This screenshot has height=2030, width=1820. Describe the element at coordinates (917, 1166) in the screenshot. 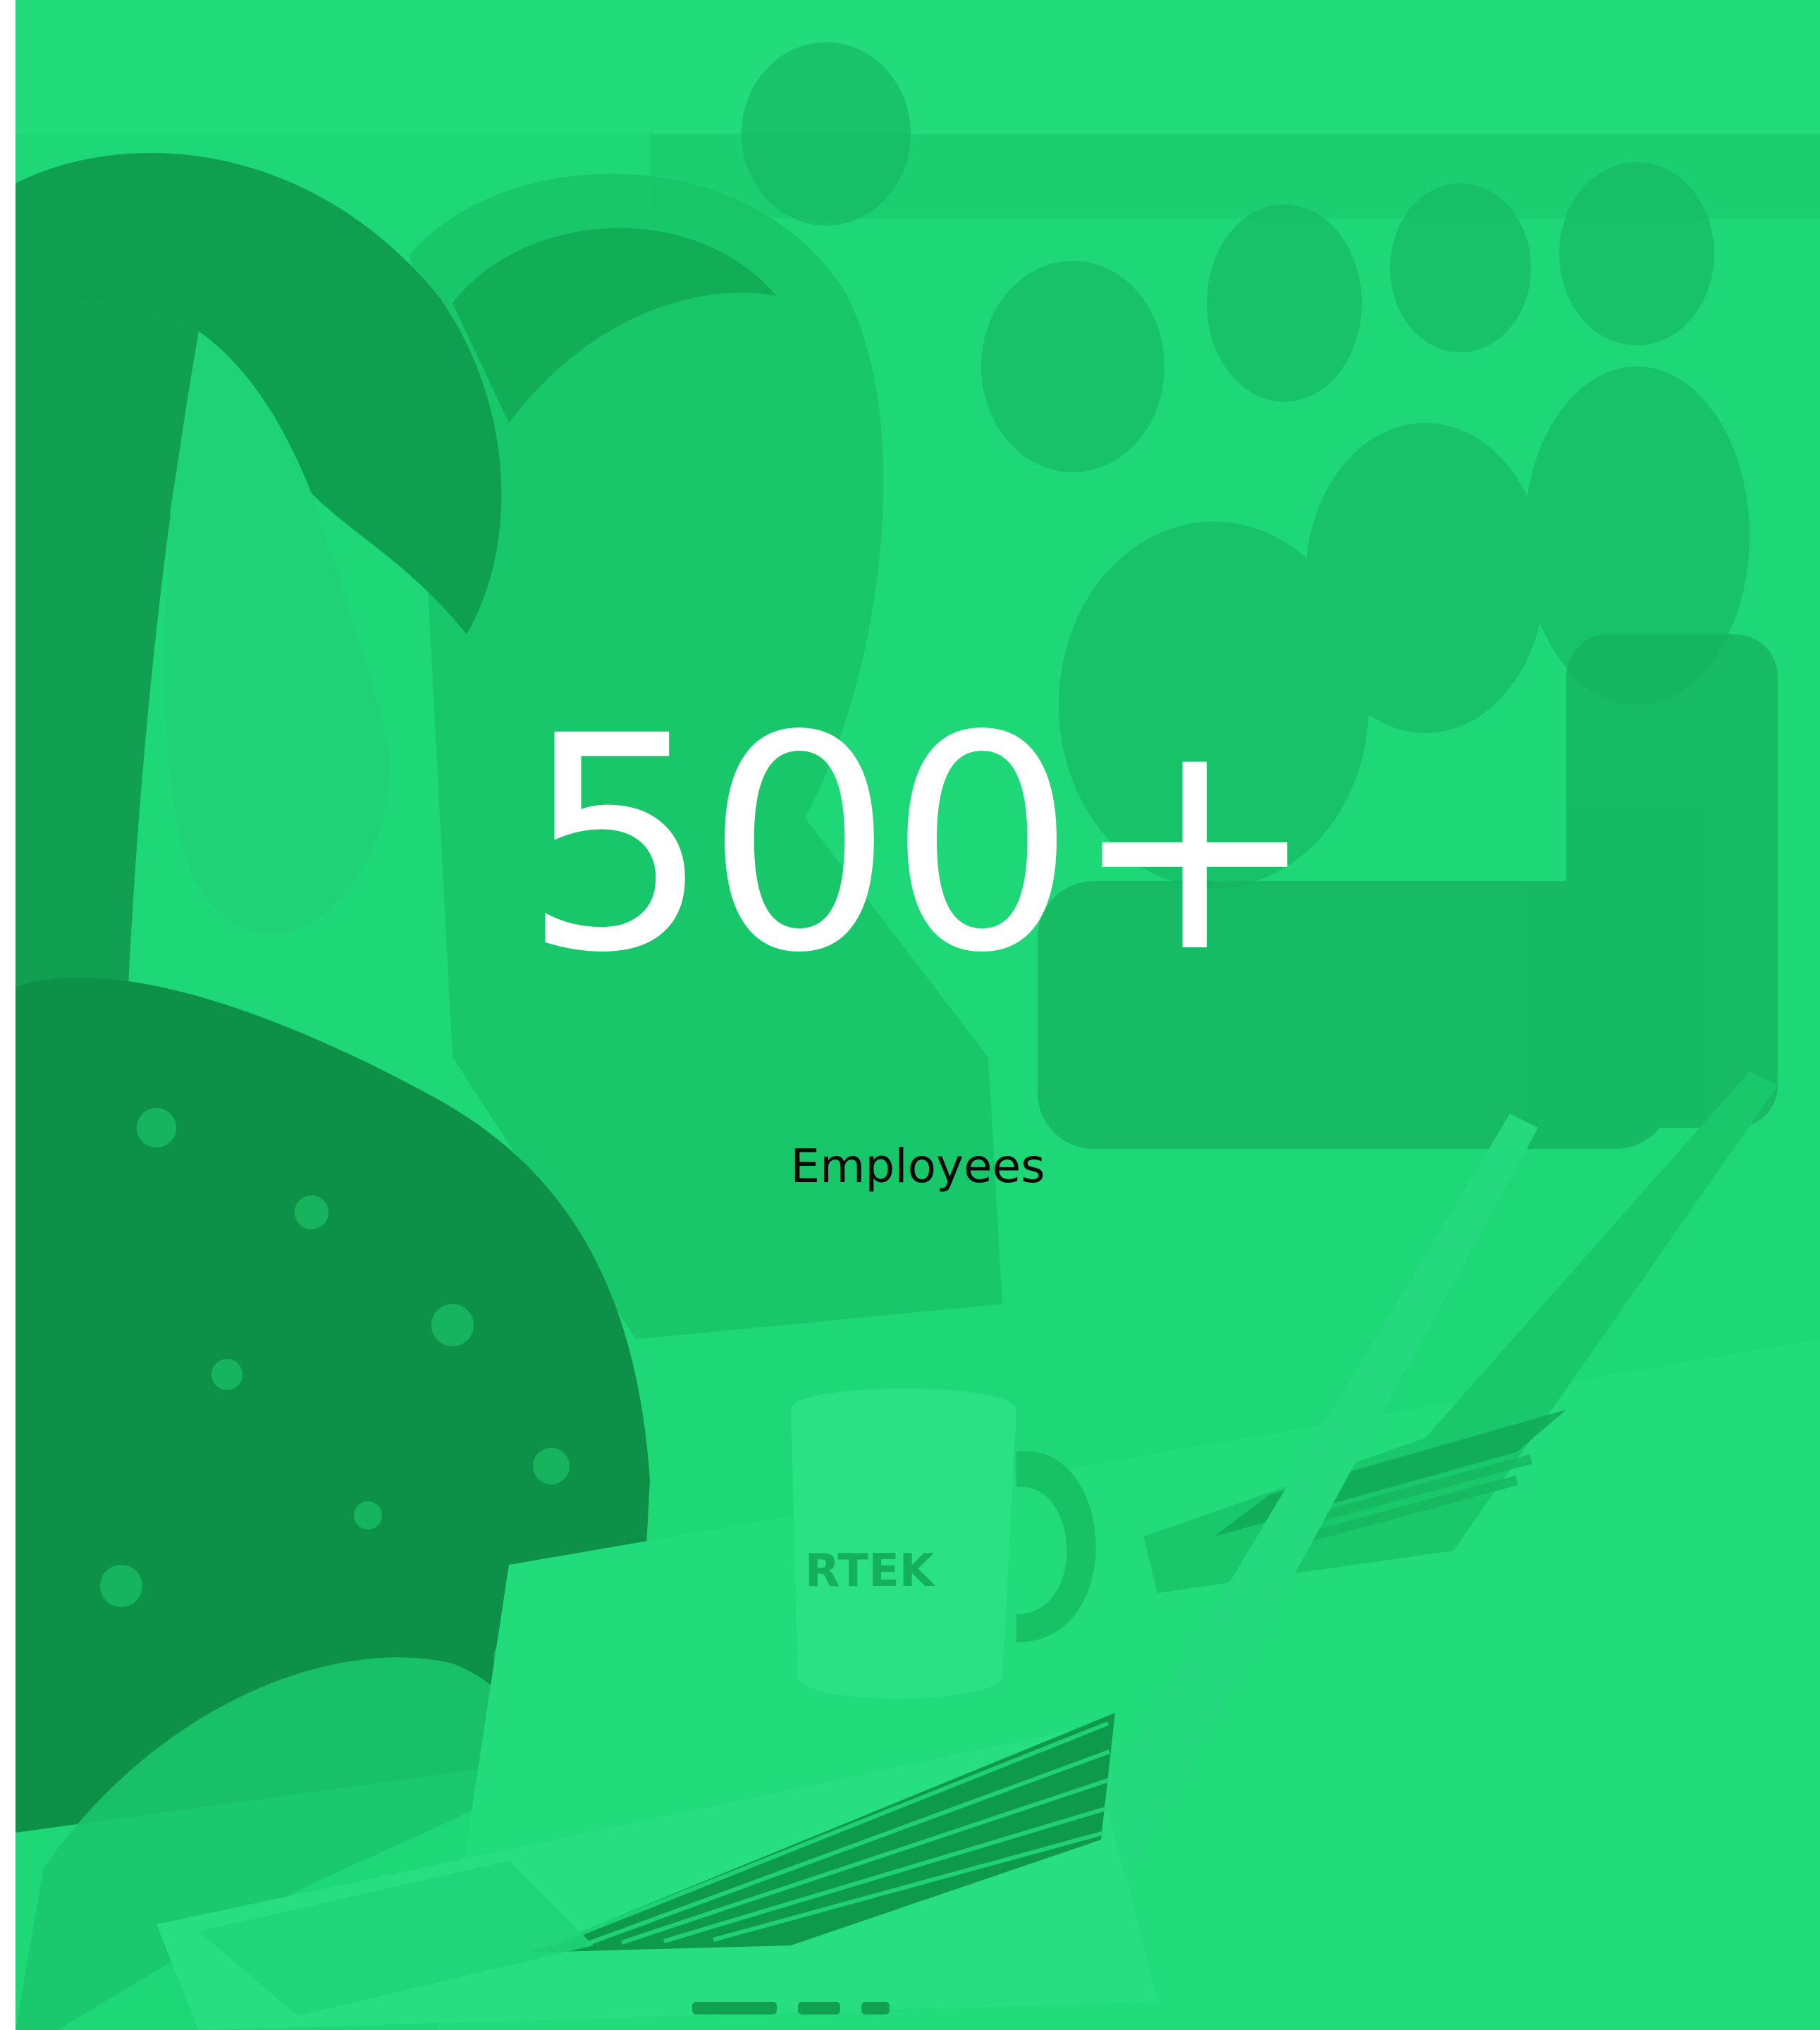

I see `employee-count-label: Employees` at that location.